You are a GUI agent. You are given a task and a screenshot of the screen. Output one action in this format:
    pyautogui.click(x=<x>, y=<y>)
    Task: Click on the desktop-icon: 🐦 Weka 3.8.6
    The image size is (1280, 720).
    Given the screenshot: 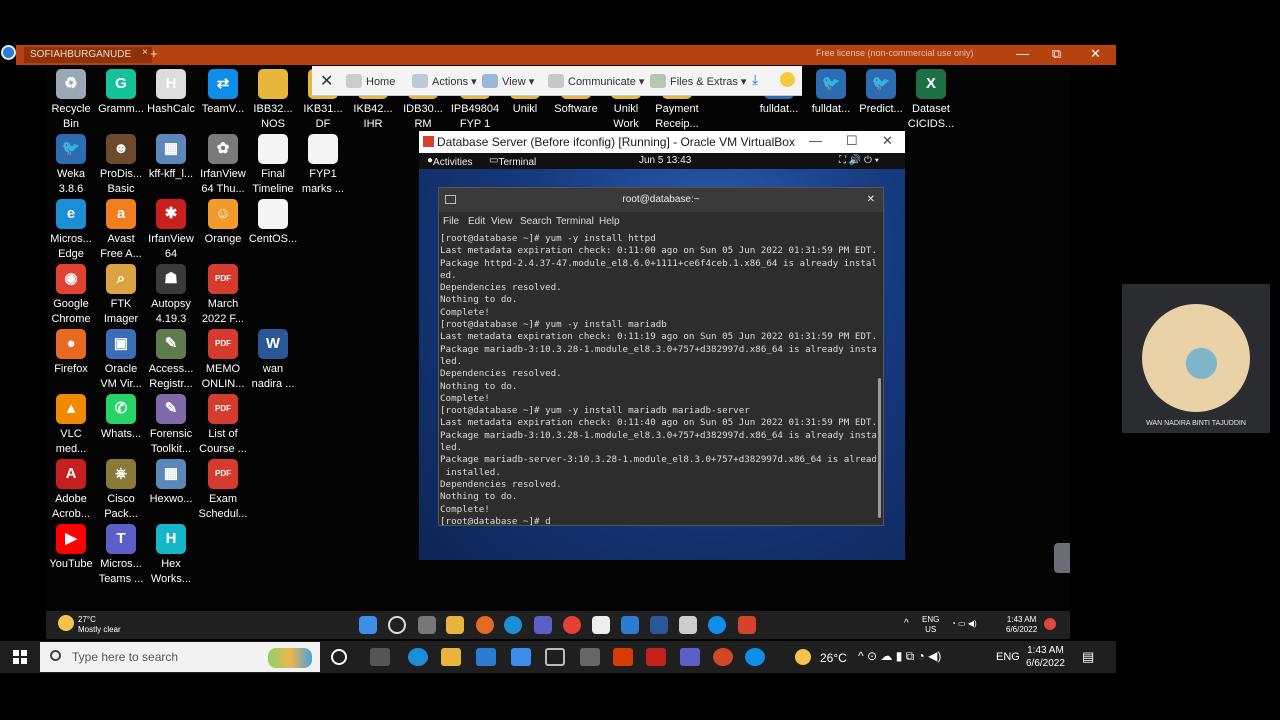 What is the action you would take?
    pyautogui.click(x=71, y=165)
    